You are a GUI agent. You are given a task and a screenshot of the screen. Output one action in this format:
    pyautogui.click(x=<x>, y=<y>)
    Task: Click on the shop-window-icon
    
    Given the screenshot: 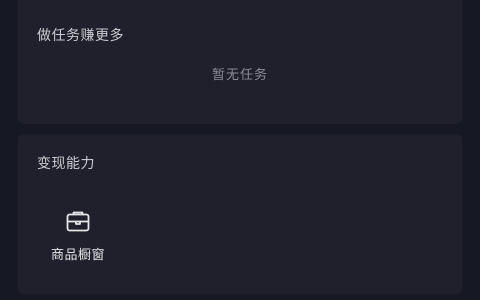 What is the action you would take?
    pyautogui.click(x=78, y=221)
    